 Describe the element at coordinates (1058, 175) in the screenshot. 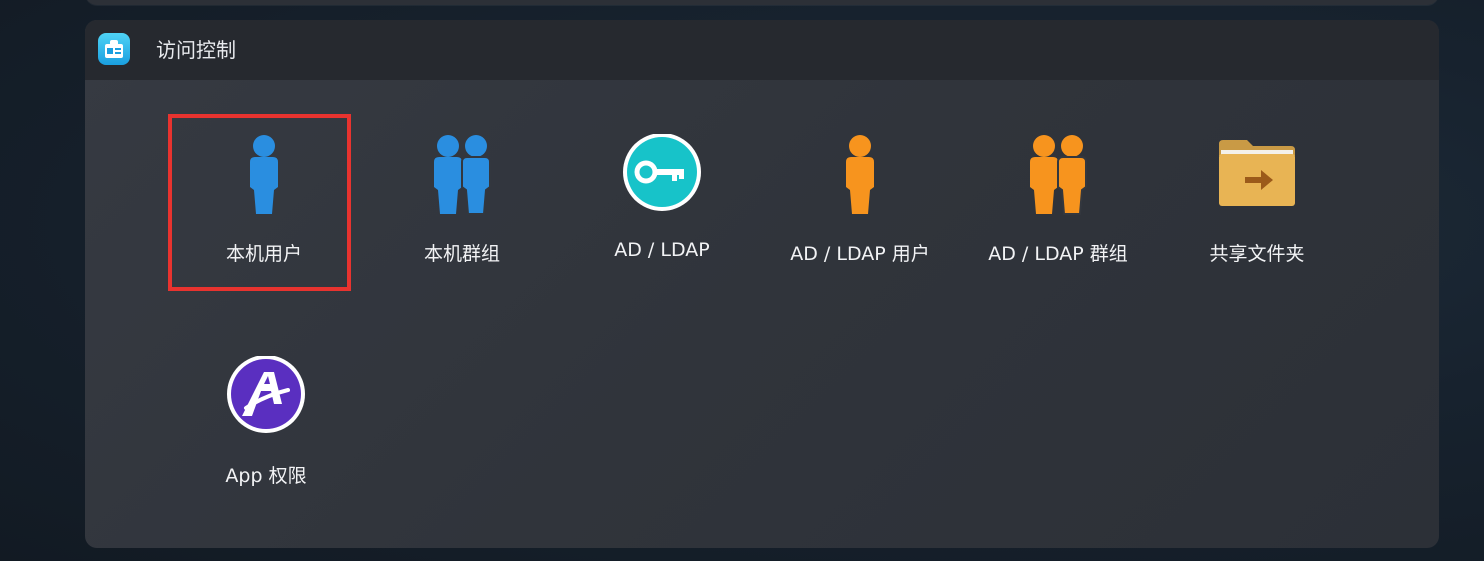

I see `ldap-group-icon` at that location.